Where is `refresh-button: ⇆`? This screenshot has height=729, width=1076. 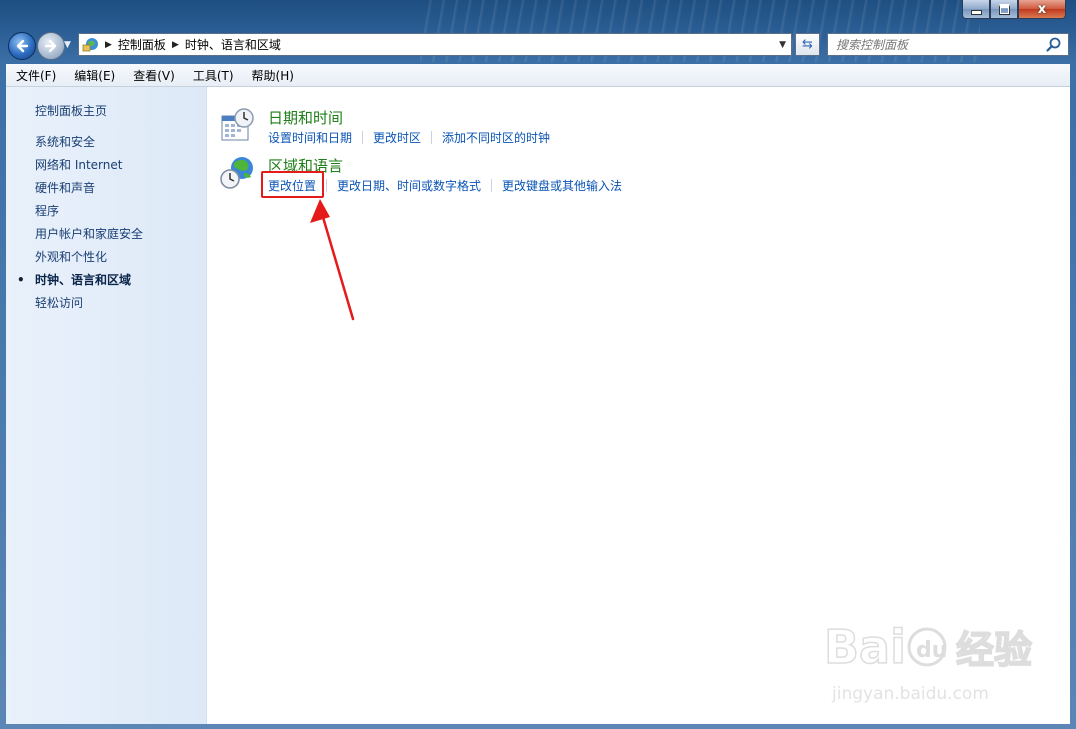 refresh-button: ⇆ is located at coordinates (807, 44).